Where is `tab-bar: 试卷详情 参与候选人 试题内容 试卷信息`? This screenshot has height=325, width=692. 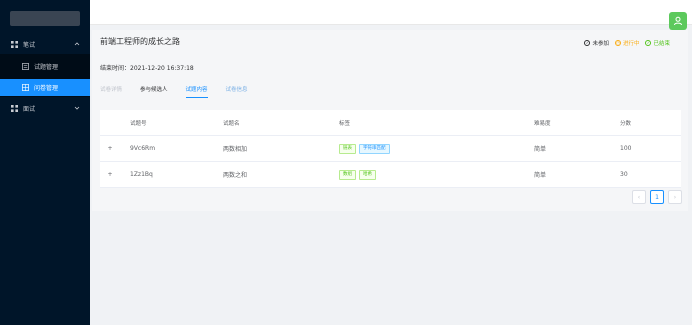 tab-bar: 试卷详情 参与候选人 试题内容 试卷信息 is located at coordinates (183, 91).